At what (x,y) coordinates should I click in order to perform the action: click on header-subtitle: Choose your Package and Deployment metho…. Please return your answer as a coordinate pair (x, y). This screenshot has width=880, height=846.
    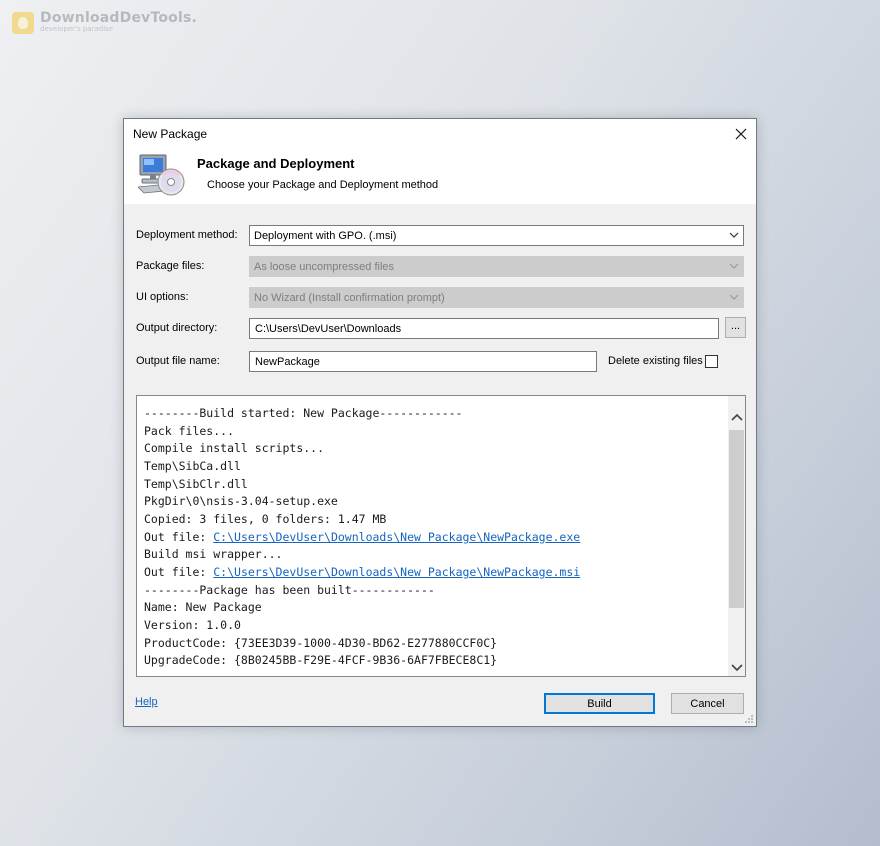
    Looking at the image, I should click on (323, 185).